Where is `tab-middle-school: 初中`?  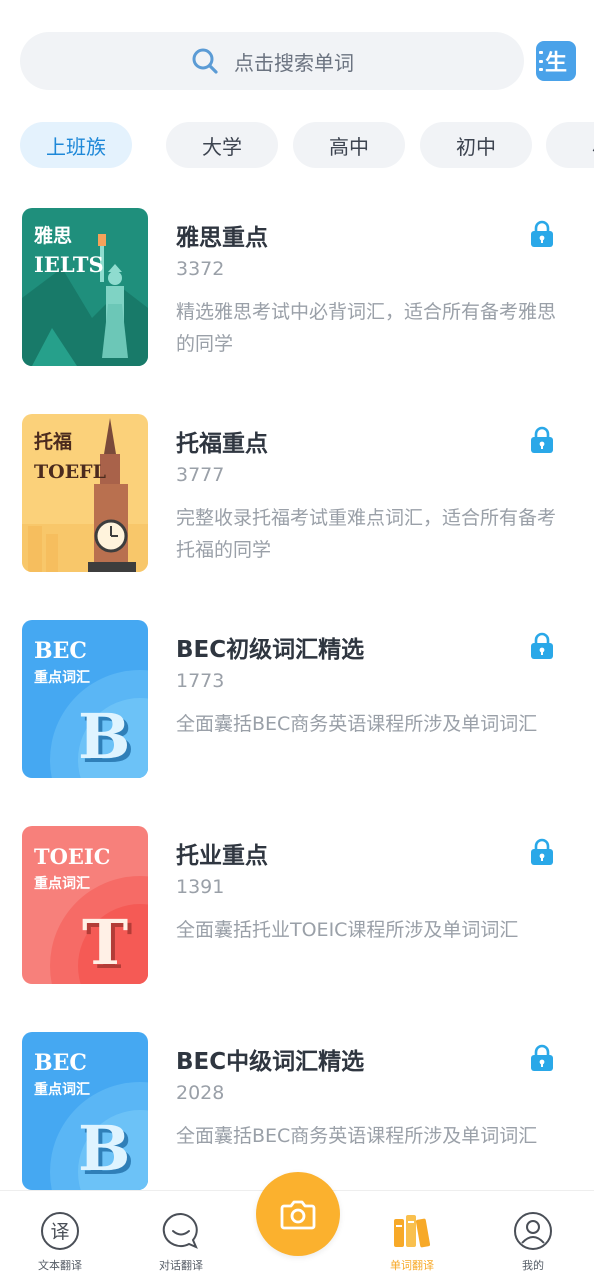
tab-middle-school: 初中 is located at coordinates (476, 145).